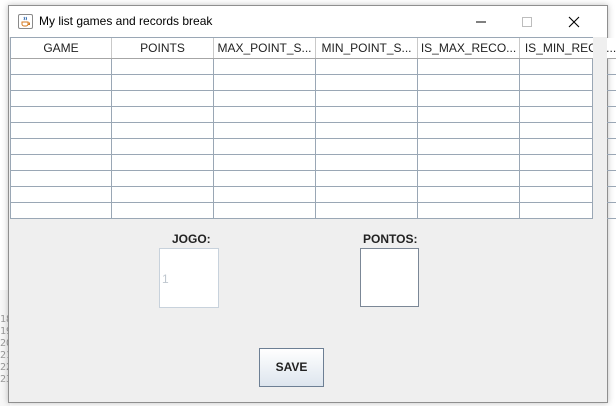 Image resolution: width=616 pixels, height=406 pixels. What do you see at coordinates (291, 367) in the screenshot?
I see `save-button: SAVE` at bounding box center [291, 367].